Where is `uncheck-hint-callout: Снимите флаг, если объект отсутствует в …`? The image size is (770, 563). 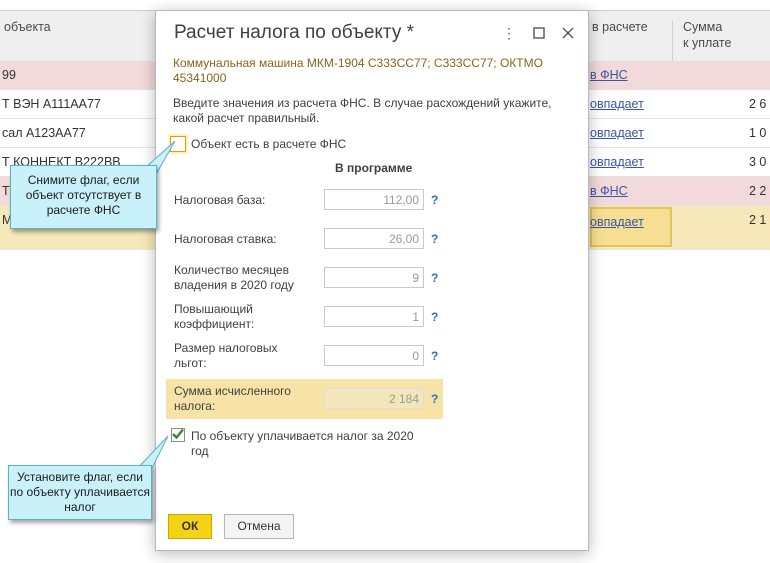
uncheck-hint-callout: Снимите флаг, если объект отсутствует в … is located at coordinates (83, 197).